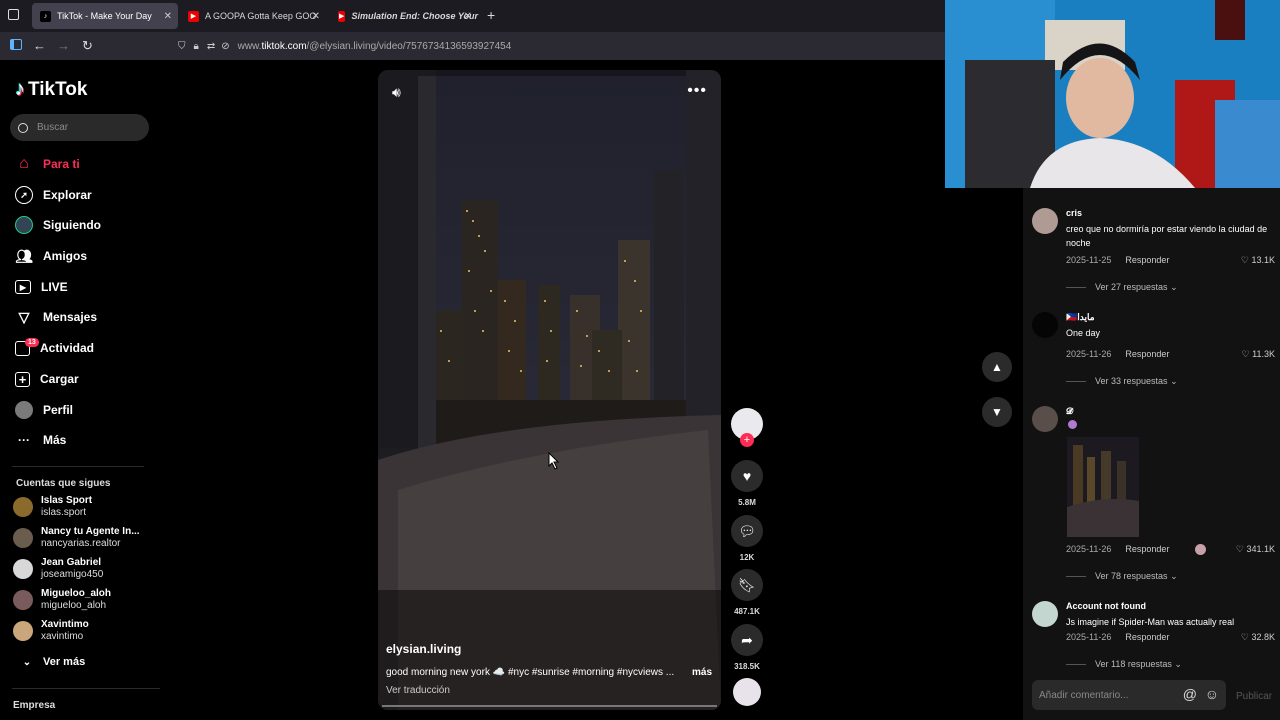  I want to click on followed-account: Xavintimo xavintimo, so click(51, 631).